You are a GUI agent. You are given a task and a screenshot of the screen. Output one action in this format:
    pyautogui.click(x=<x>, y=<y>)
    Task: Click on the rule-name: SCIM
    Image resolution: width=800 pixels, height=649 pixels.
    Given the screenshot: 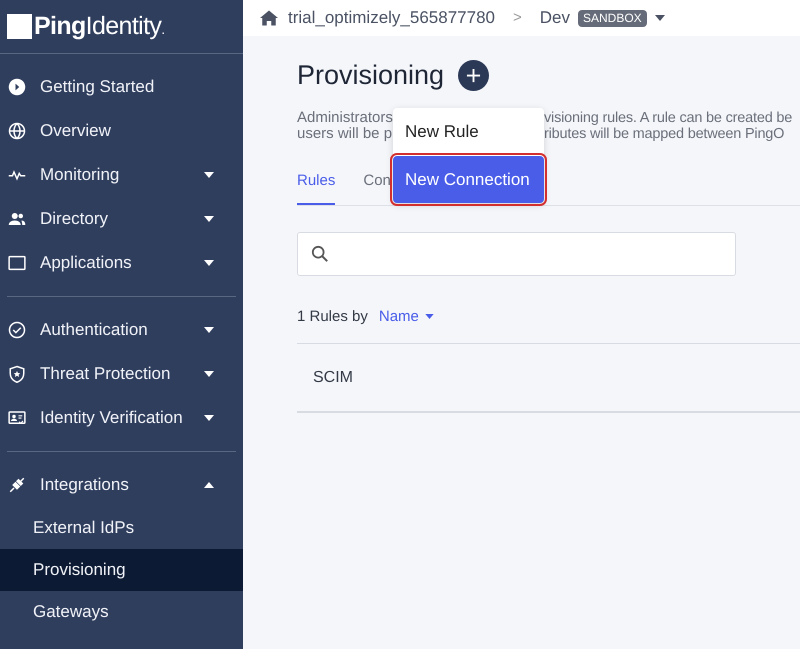 What is the action you would take?
    pyautogui.click(x=333, y=378)
    